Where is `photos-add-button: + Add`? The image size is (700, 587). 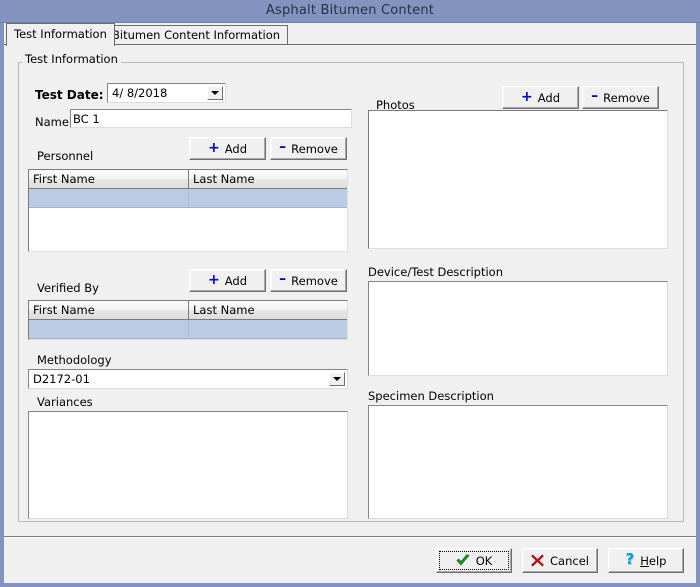 photos-add-button: + Add is located at coordinates (540, 97).